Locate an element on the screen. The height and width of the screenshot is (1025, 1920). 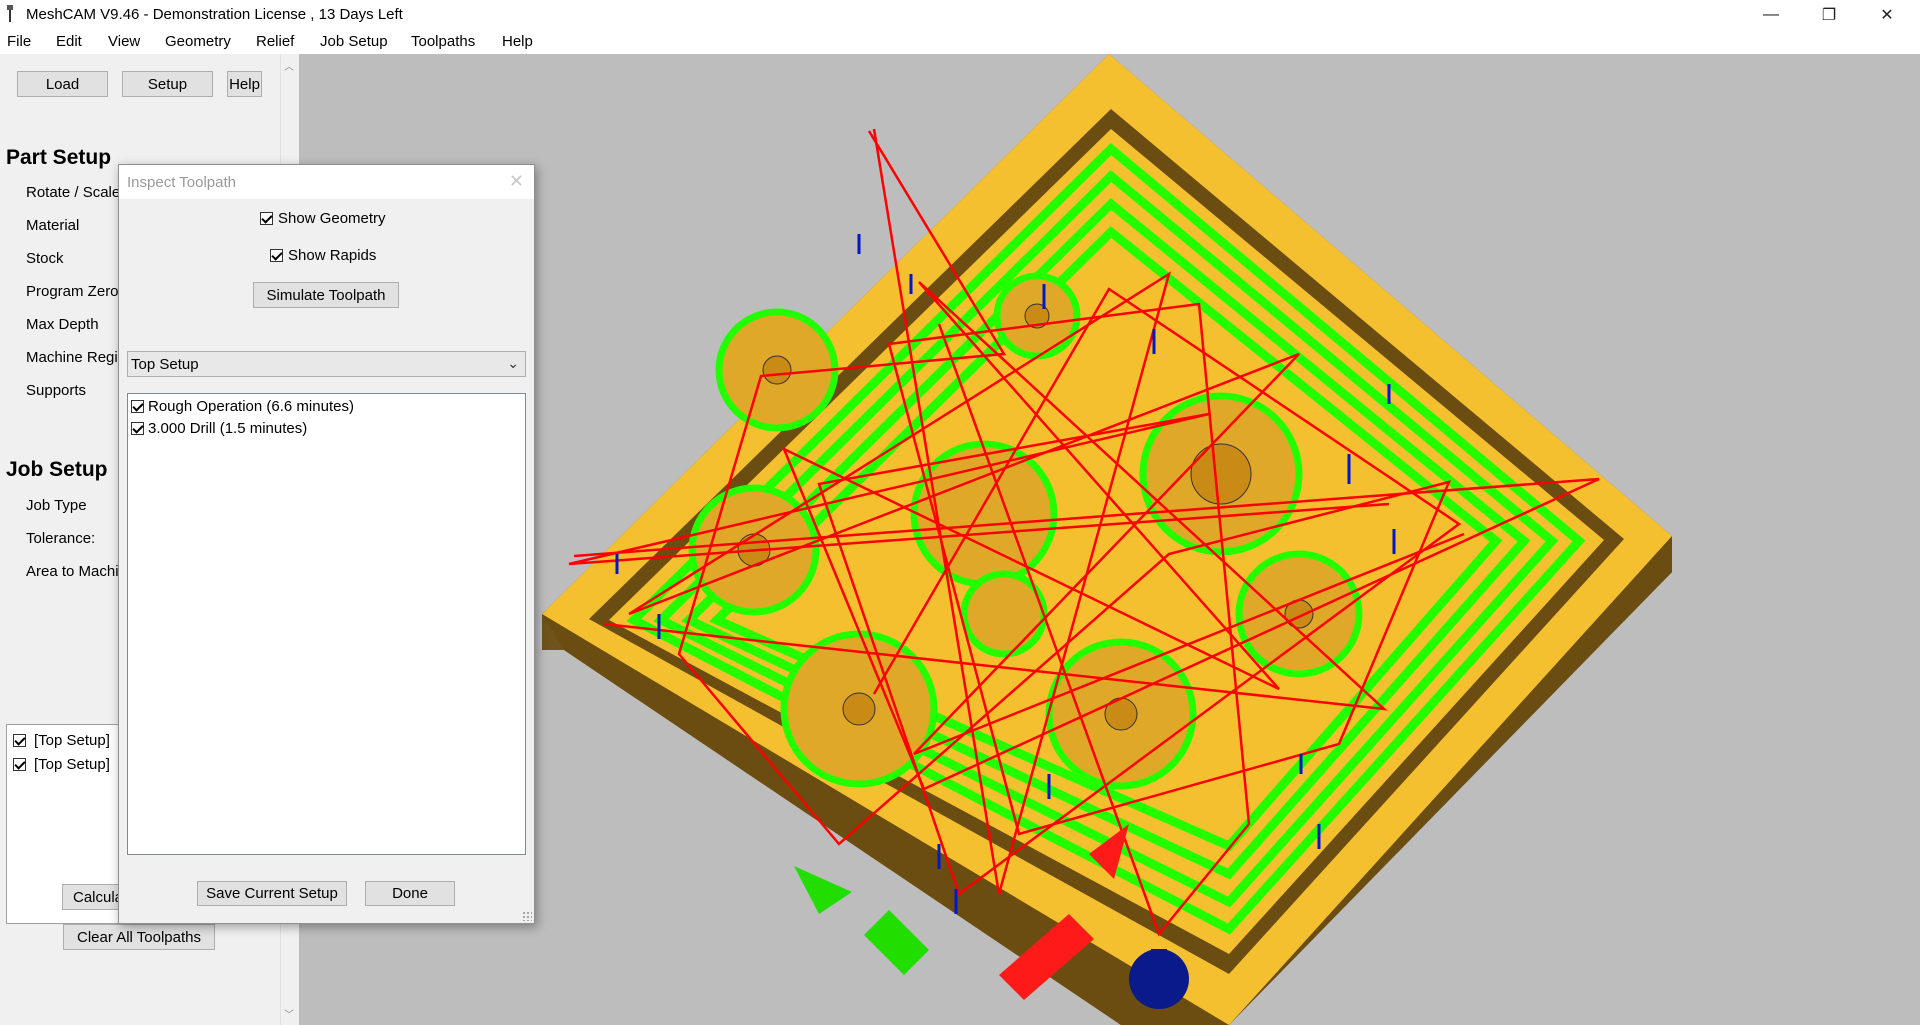
scroll-up-icon: ︿ is located at coordinates (289, 65).